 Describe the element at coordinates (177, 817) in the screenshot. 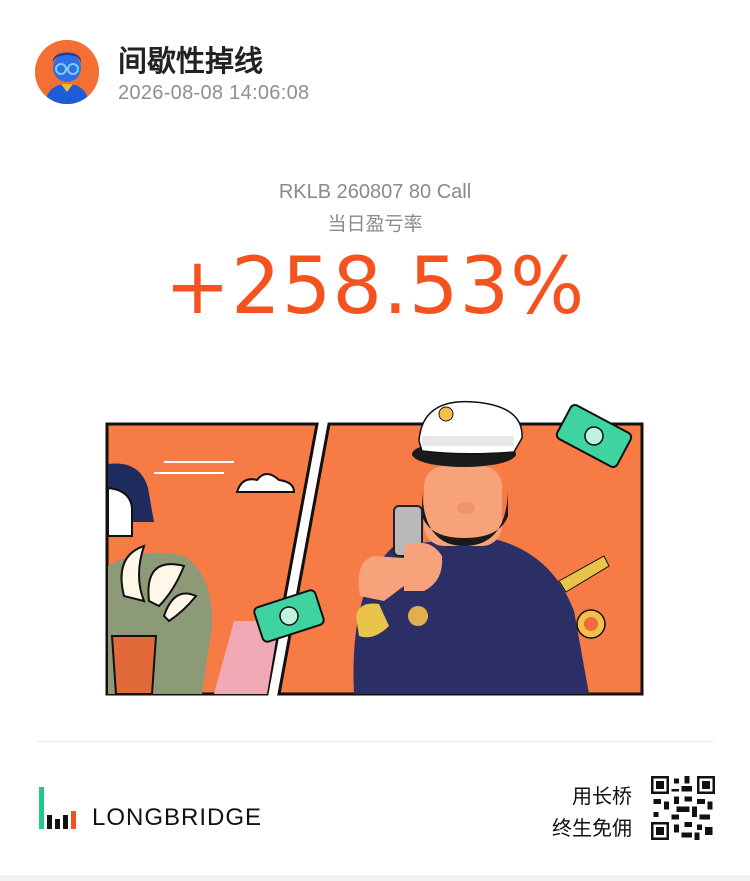

I see `brand-name: LONGBRIDGE` at that location.